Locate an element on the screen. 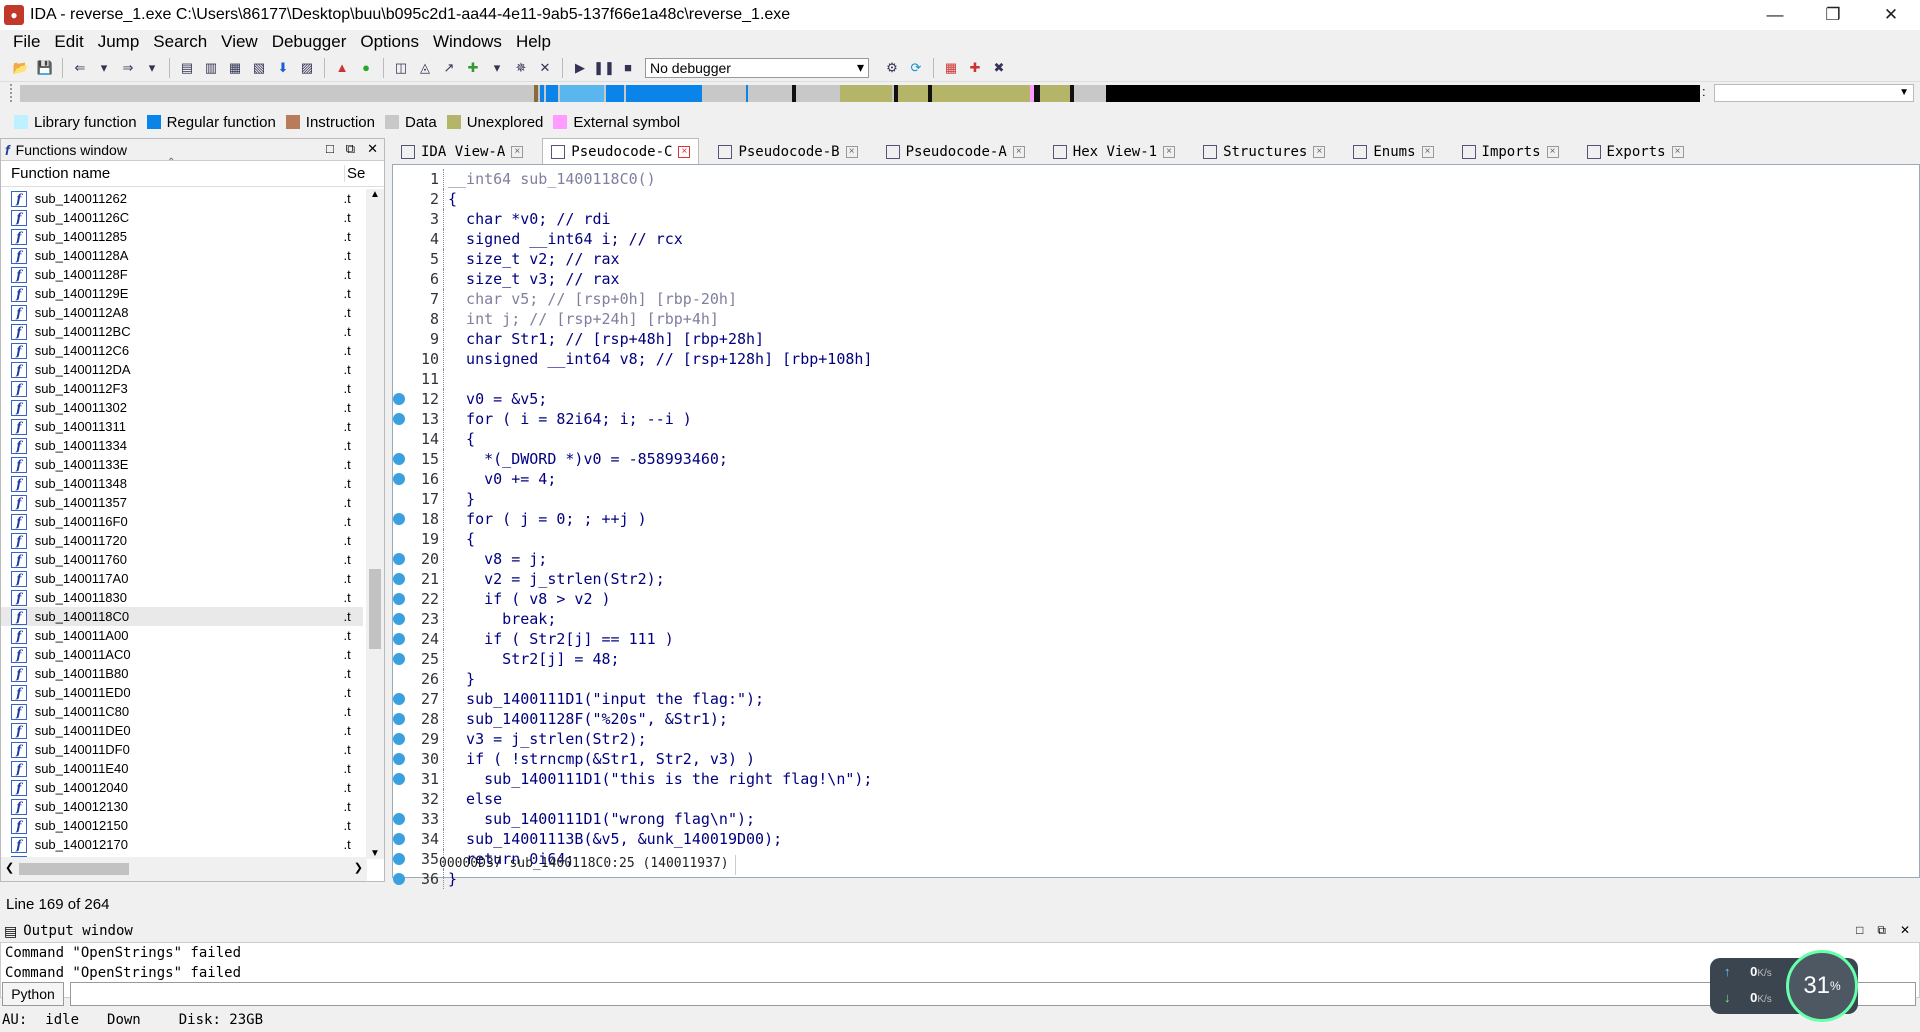  function-row: f sub_140011C80 .t is located at coordinates (182, 711).